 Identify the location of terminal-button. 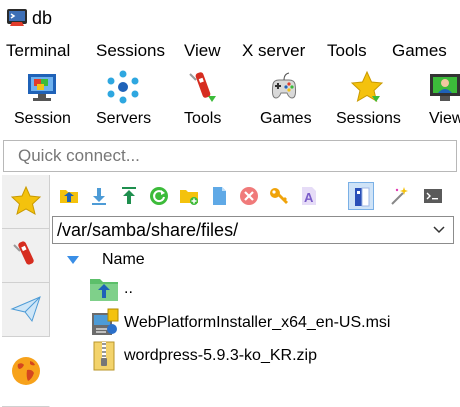
(433, 196).